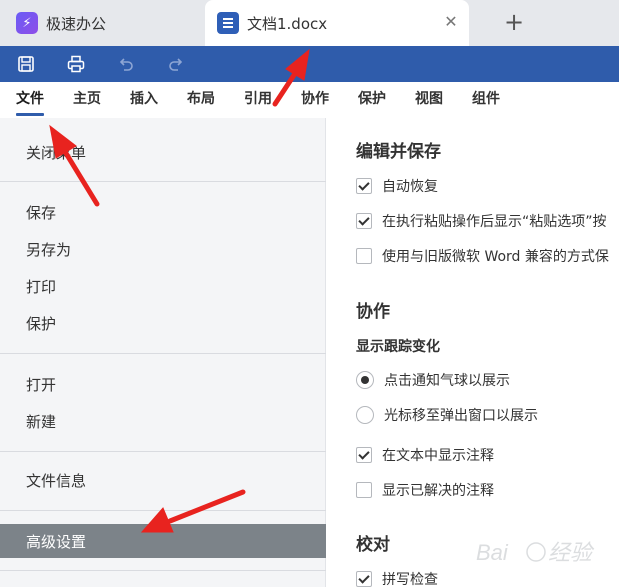 The image size is (619, 587). I want to click on show-resolved-checkbox, so click(364, 490).